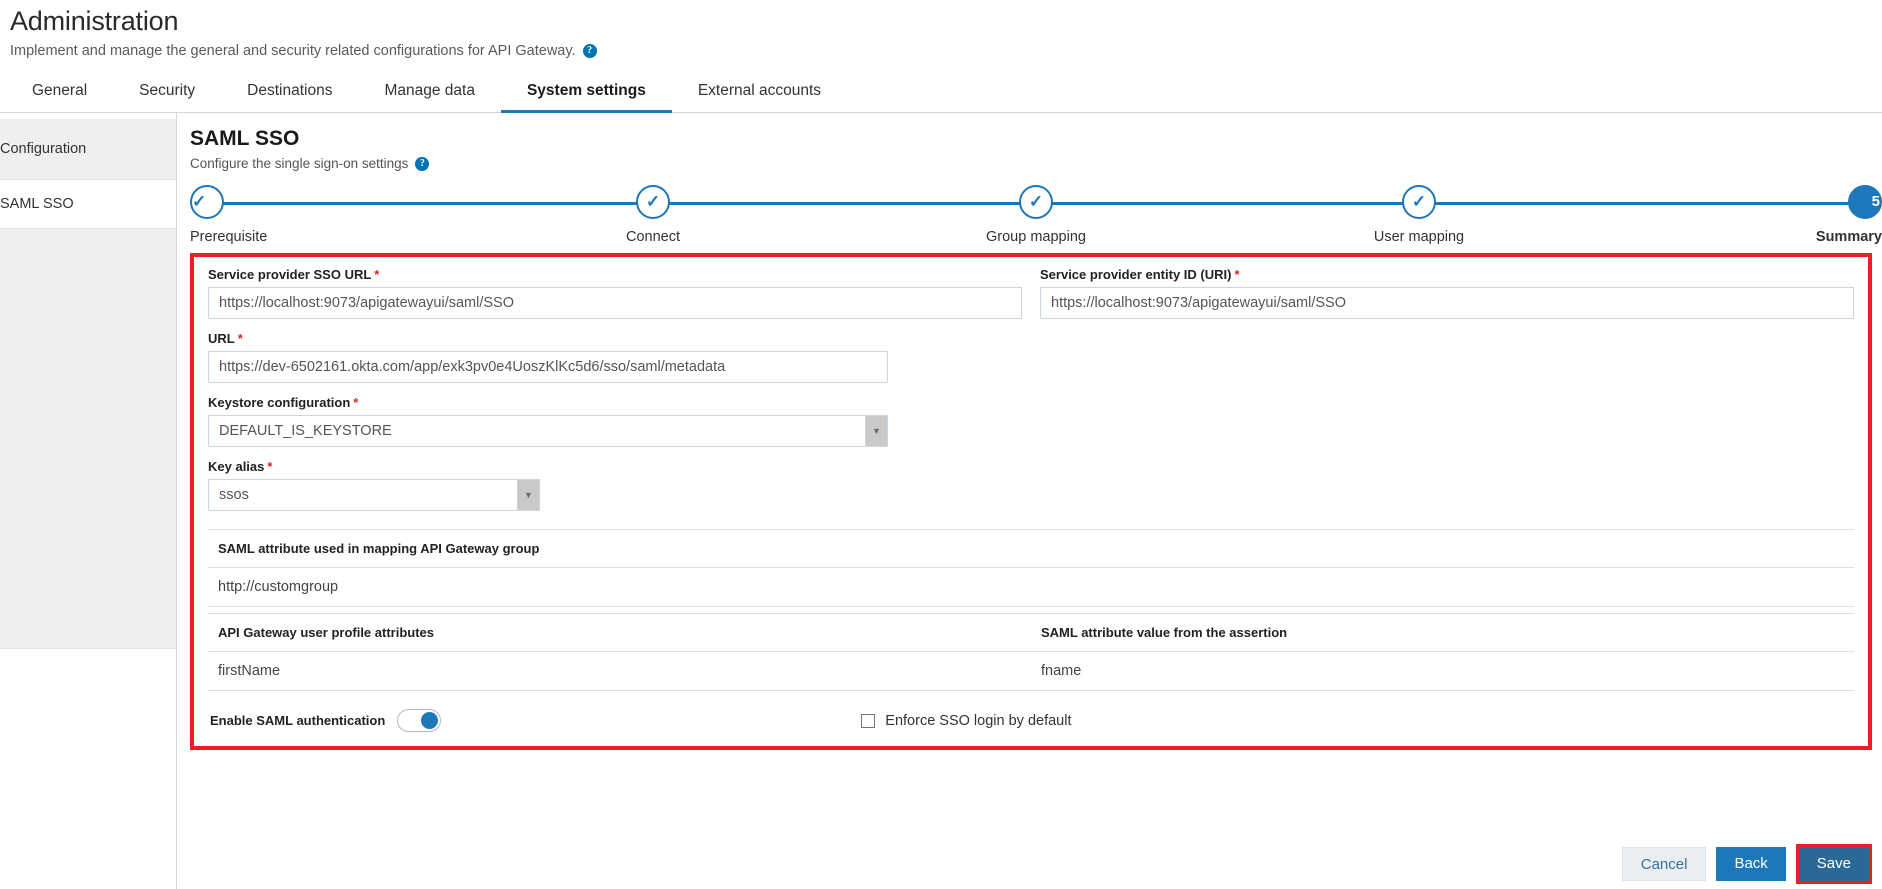 The width and height of the screenshot is (1882, 889). Describe the element at coordinates (1419, 202) in the screenshot. I see `step-user-mapping-circle` at that location.